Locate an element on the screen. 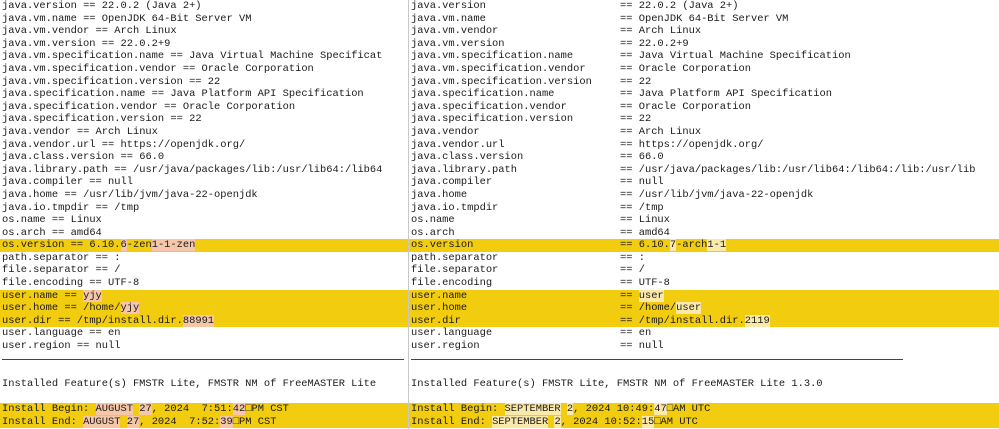 The height and width of the screenshot is (429, 999). property-line: file.encoding == UTF-8 is located at coordinates (704, 283).